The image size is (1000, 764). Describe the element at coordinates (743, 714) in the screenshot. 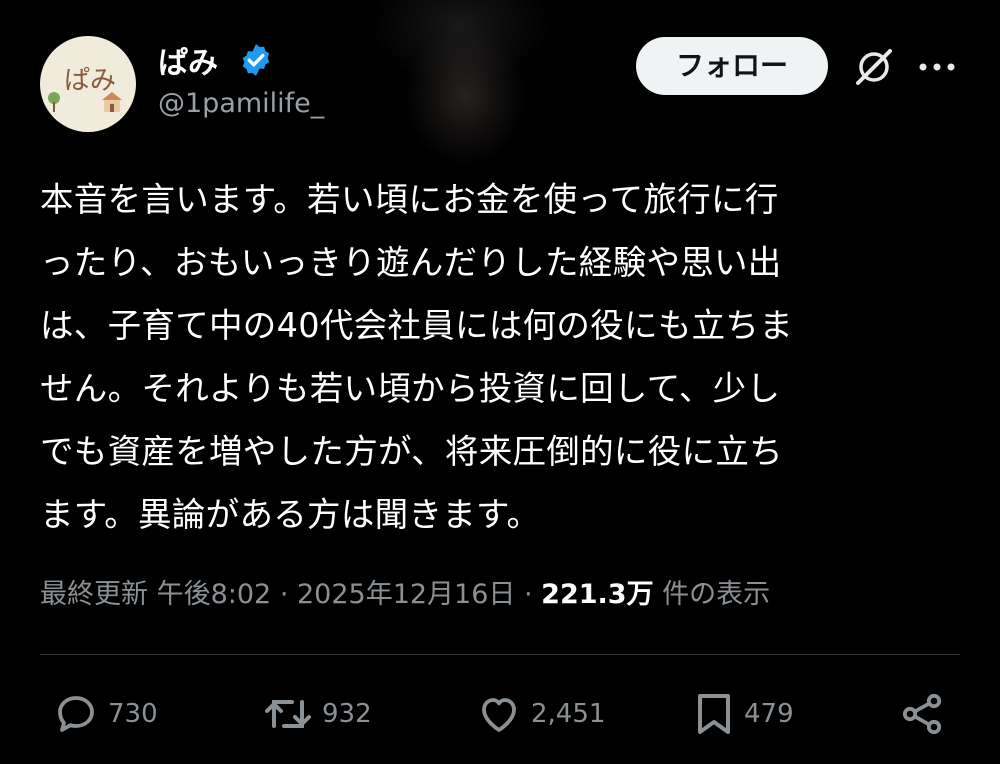

I see `bookmark-button: 479` at that location.